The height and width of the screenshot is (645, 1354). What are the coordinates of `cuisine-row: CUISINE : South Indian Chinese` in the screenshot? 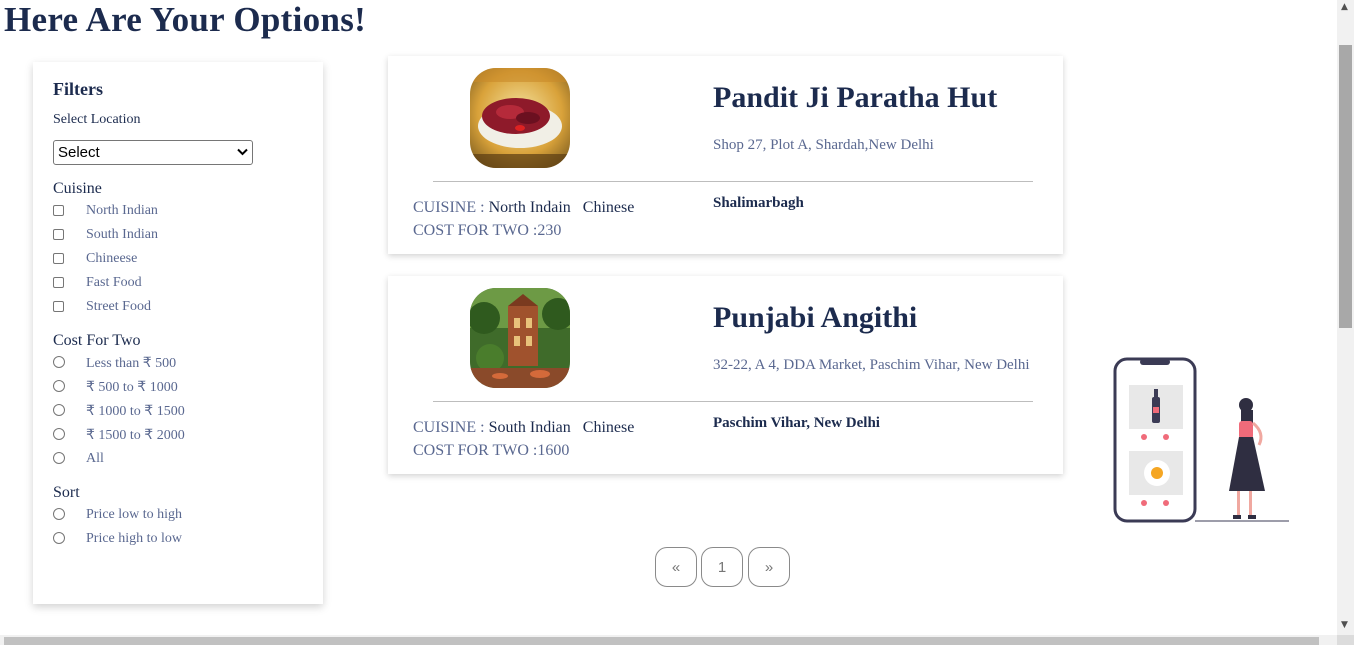 It's located at (523, 428).